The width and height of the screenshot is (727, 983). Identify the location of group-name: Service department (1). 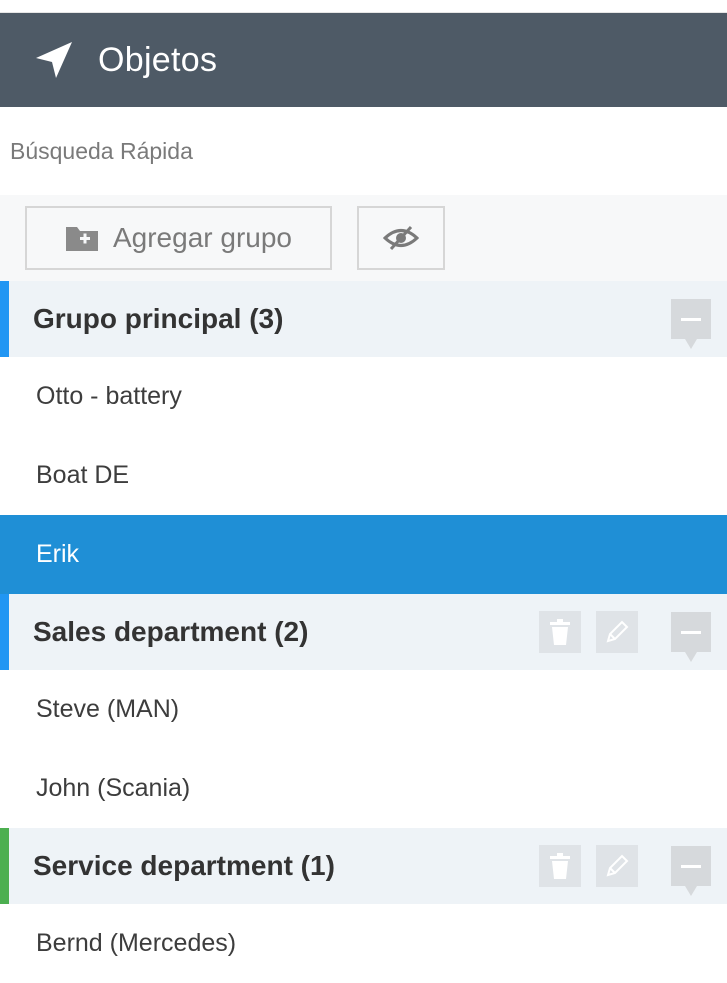
(184, 865).